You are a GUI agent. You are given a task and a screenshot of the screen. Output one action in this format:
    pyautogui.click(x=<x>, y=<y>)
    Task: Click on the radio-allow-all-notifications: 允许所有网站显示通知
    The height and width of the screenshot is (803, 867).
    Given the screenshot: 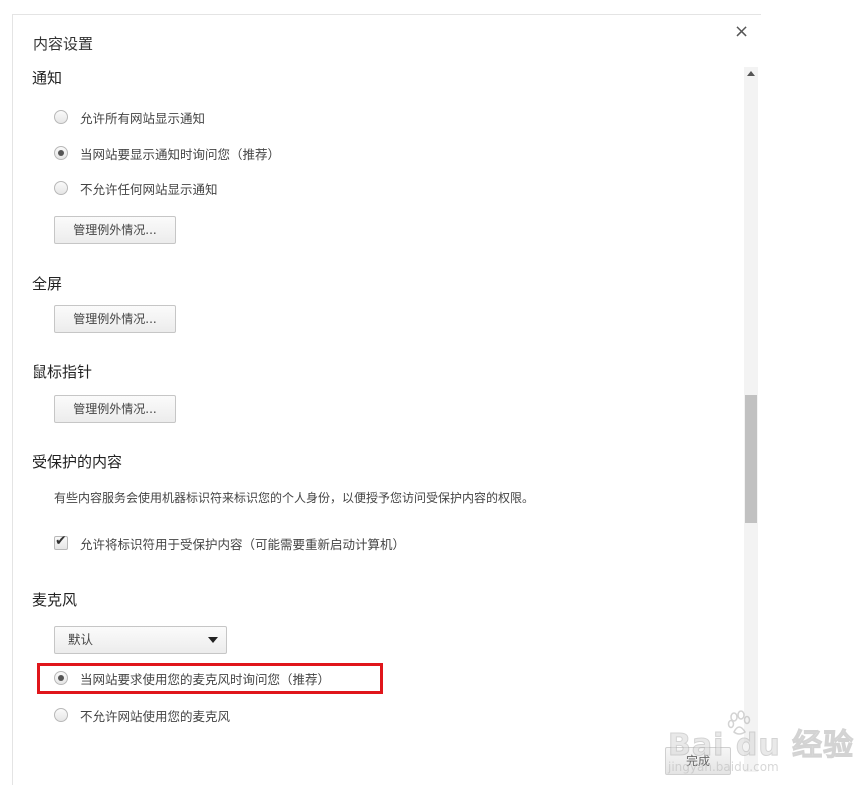 What is the action you would take?
    pyautogui.click(x=129, y=117)
    